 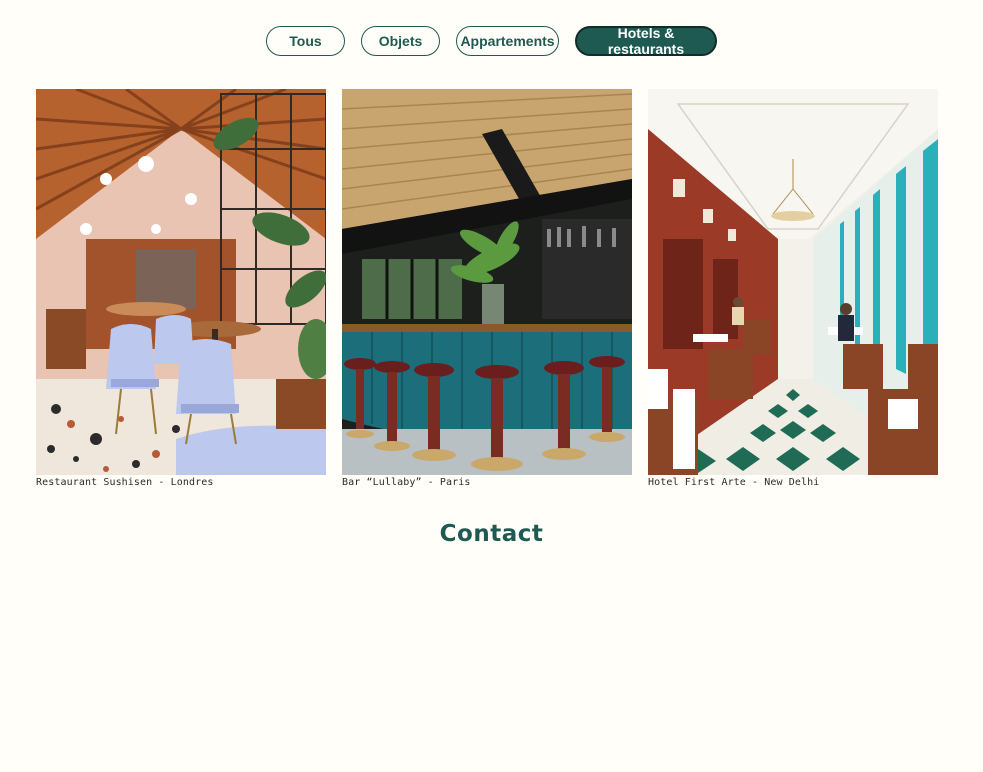 I want to click on restaurant-sushisen-photo, so click(x=181, y=282).